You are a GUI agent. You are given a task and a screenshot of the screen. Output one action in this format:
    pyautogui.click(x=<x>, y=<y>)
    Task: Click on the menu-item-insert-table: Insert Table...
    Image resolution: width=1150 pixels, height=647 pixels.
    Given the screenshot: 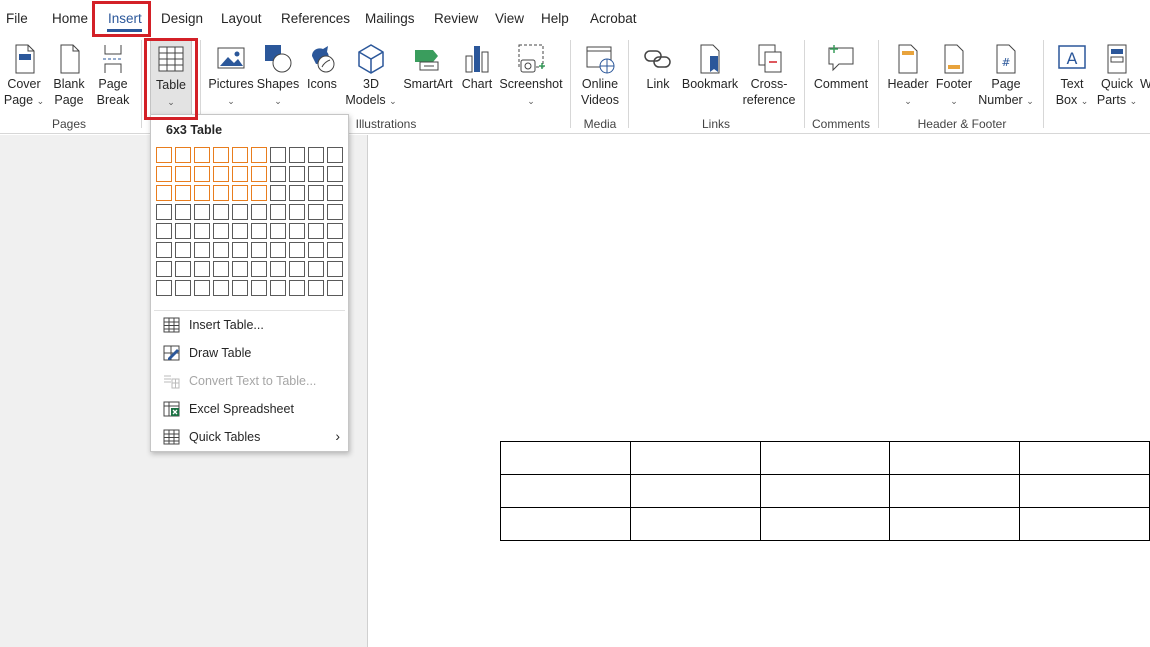 What is the action you would take?
    pyautogui.click(x=249, y=325)
    